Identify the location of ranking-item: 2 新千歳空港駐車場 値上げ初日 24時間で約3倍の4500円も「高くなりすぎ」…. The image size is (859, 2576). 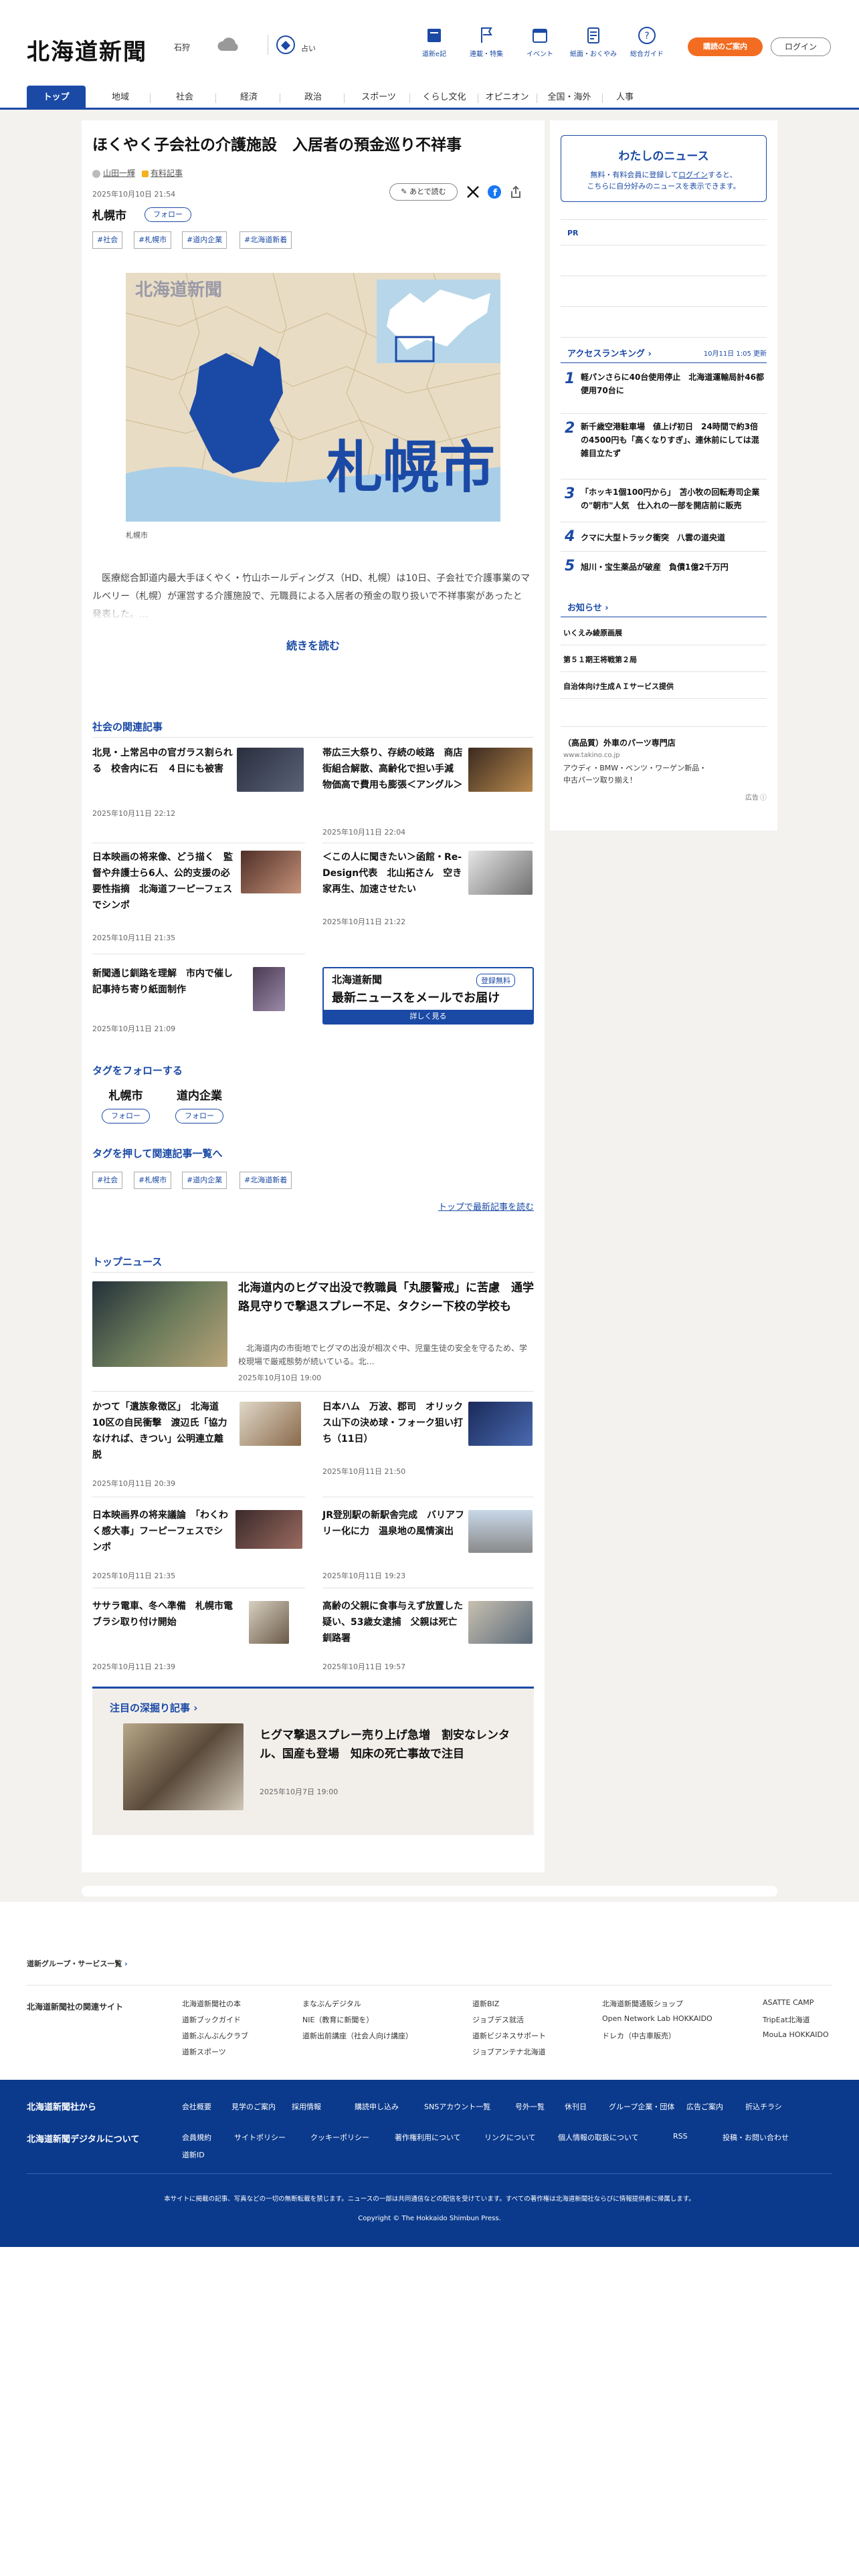
(664, 447).